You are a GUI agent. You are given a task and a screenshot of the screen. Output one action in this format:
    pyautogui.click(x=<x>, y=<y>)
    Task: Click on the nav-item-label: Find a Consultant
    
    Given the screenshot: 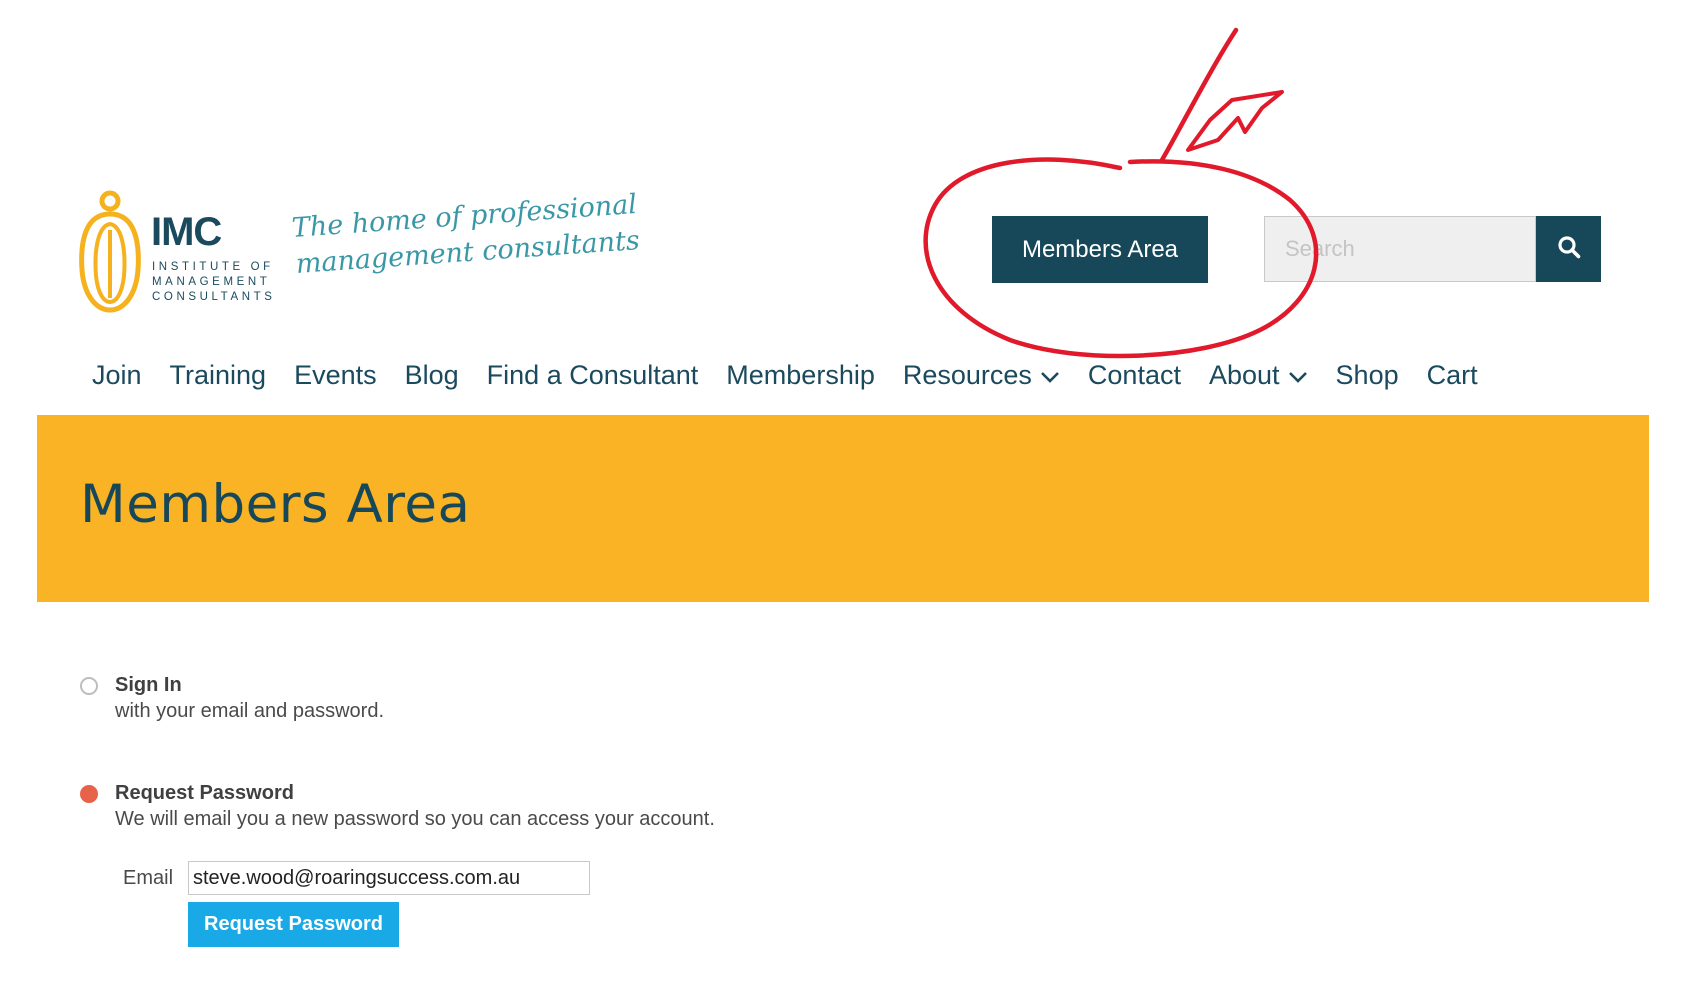 What is the action you would take?
    pyautogui.click(x=592, y=375)
    